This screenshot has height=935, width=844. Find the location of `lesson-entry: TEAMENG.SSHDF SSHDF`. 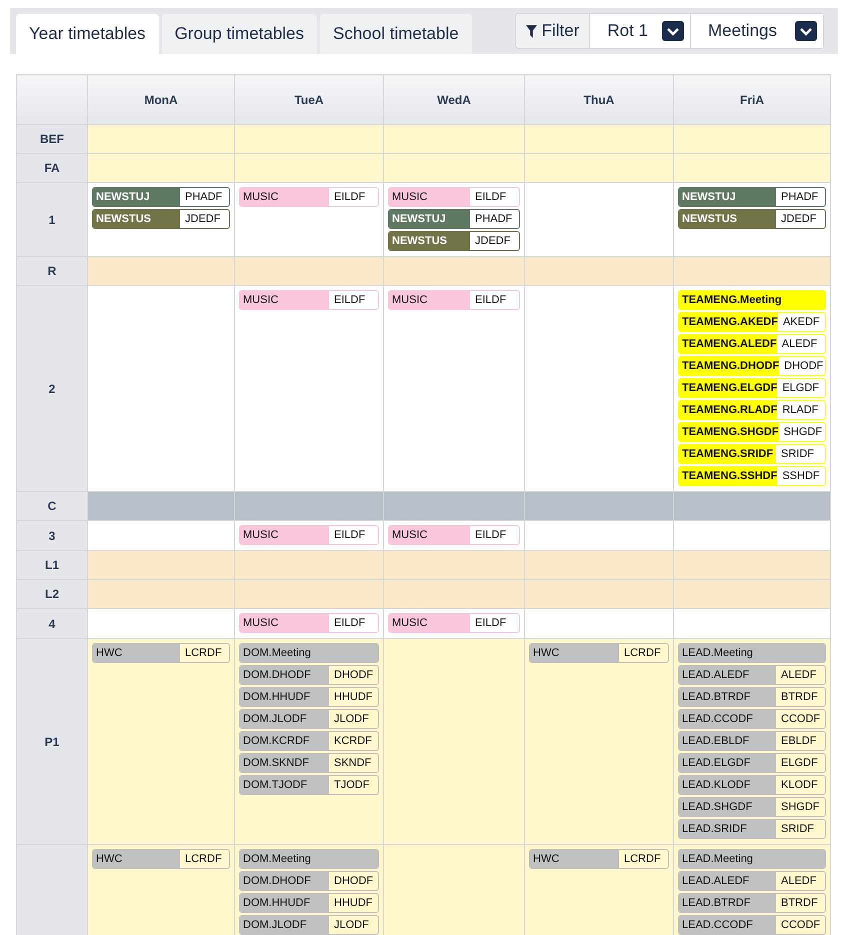

lesson-entry: TEAMENG.SSHDF SSHDF is located at coordinates (752, 476).